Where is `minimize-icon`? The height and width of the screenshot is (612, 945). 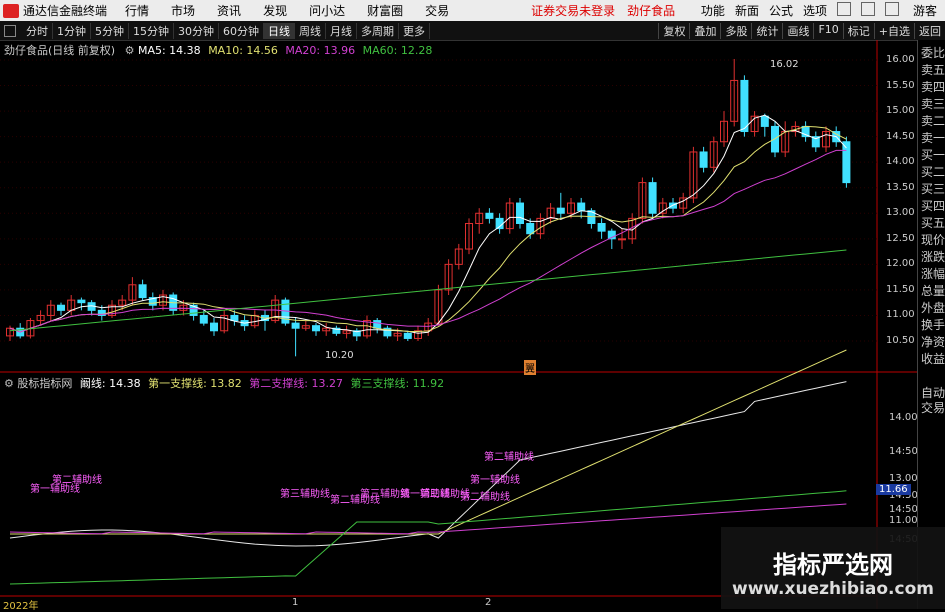 minimize-icon is located at coordinates (843, 9).